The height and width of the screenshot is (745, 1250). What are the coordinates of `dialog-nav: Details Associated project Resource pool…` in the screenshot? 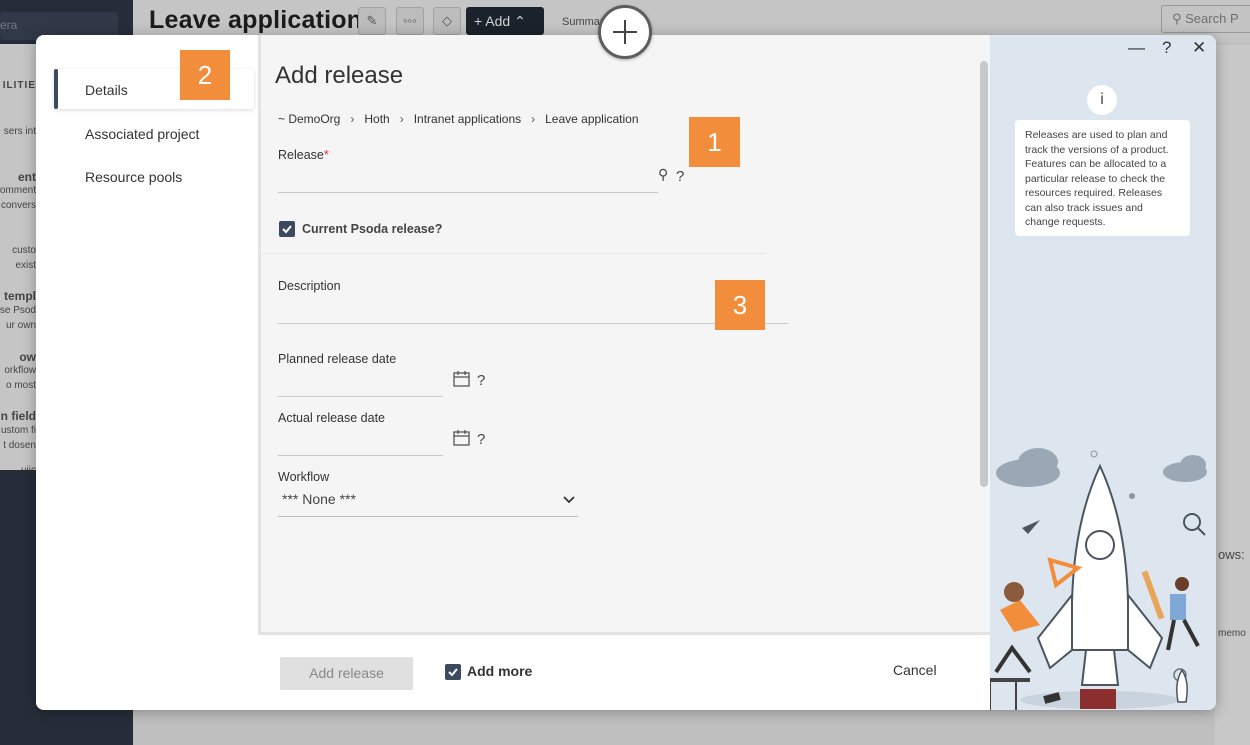 It's located at (146, 335).